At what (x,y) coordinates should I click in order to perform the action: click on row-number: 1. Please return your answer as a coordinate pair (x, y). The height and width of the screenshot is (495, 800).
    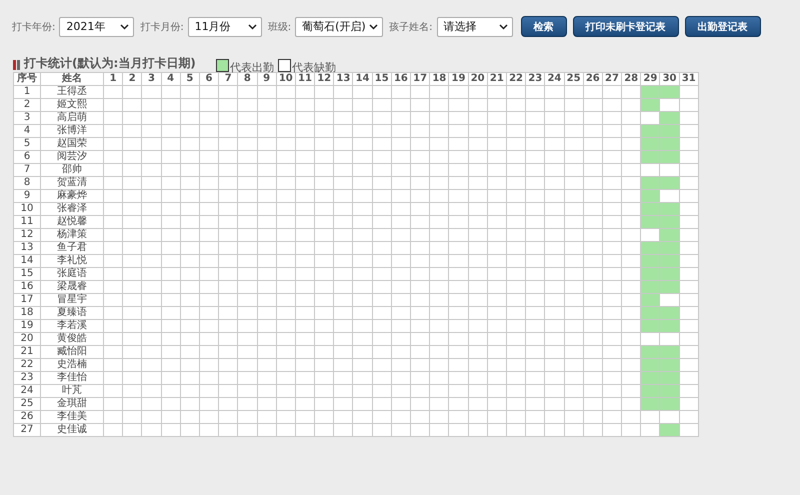
    Looking at the image, I should click on (27, 92).